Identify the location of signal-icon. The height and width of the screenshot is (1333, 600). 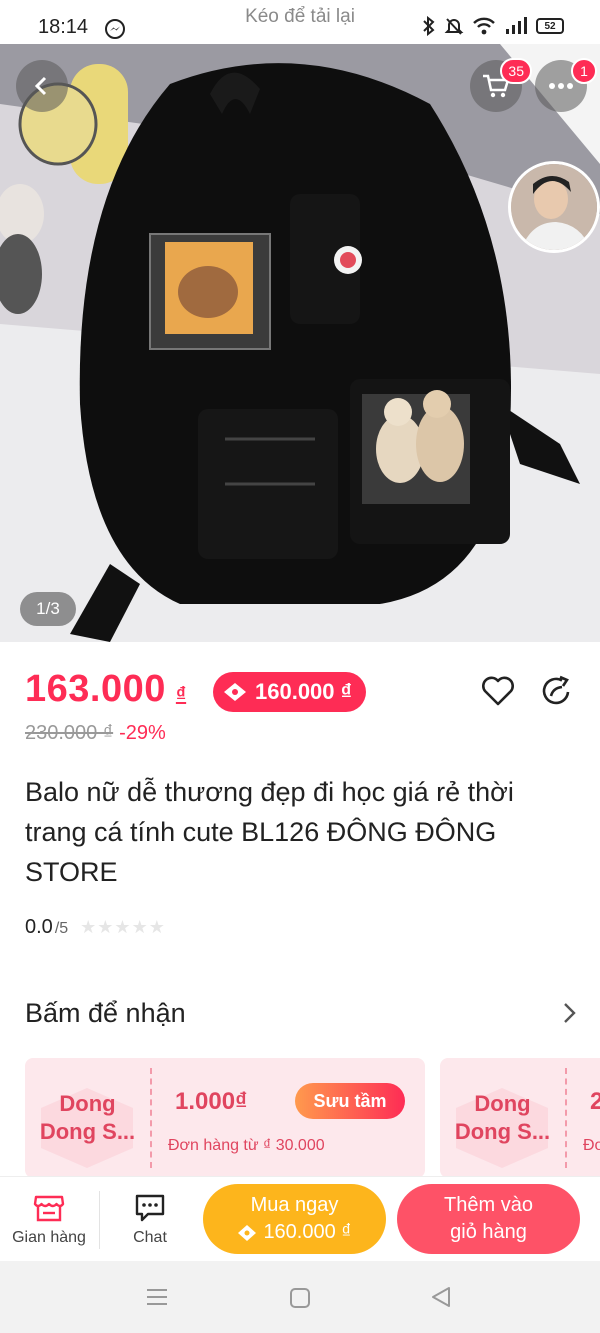
(516, 25).